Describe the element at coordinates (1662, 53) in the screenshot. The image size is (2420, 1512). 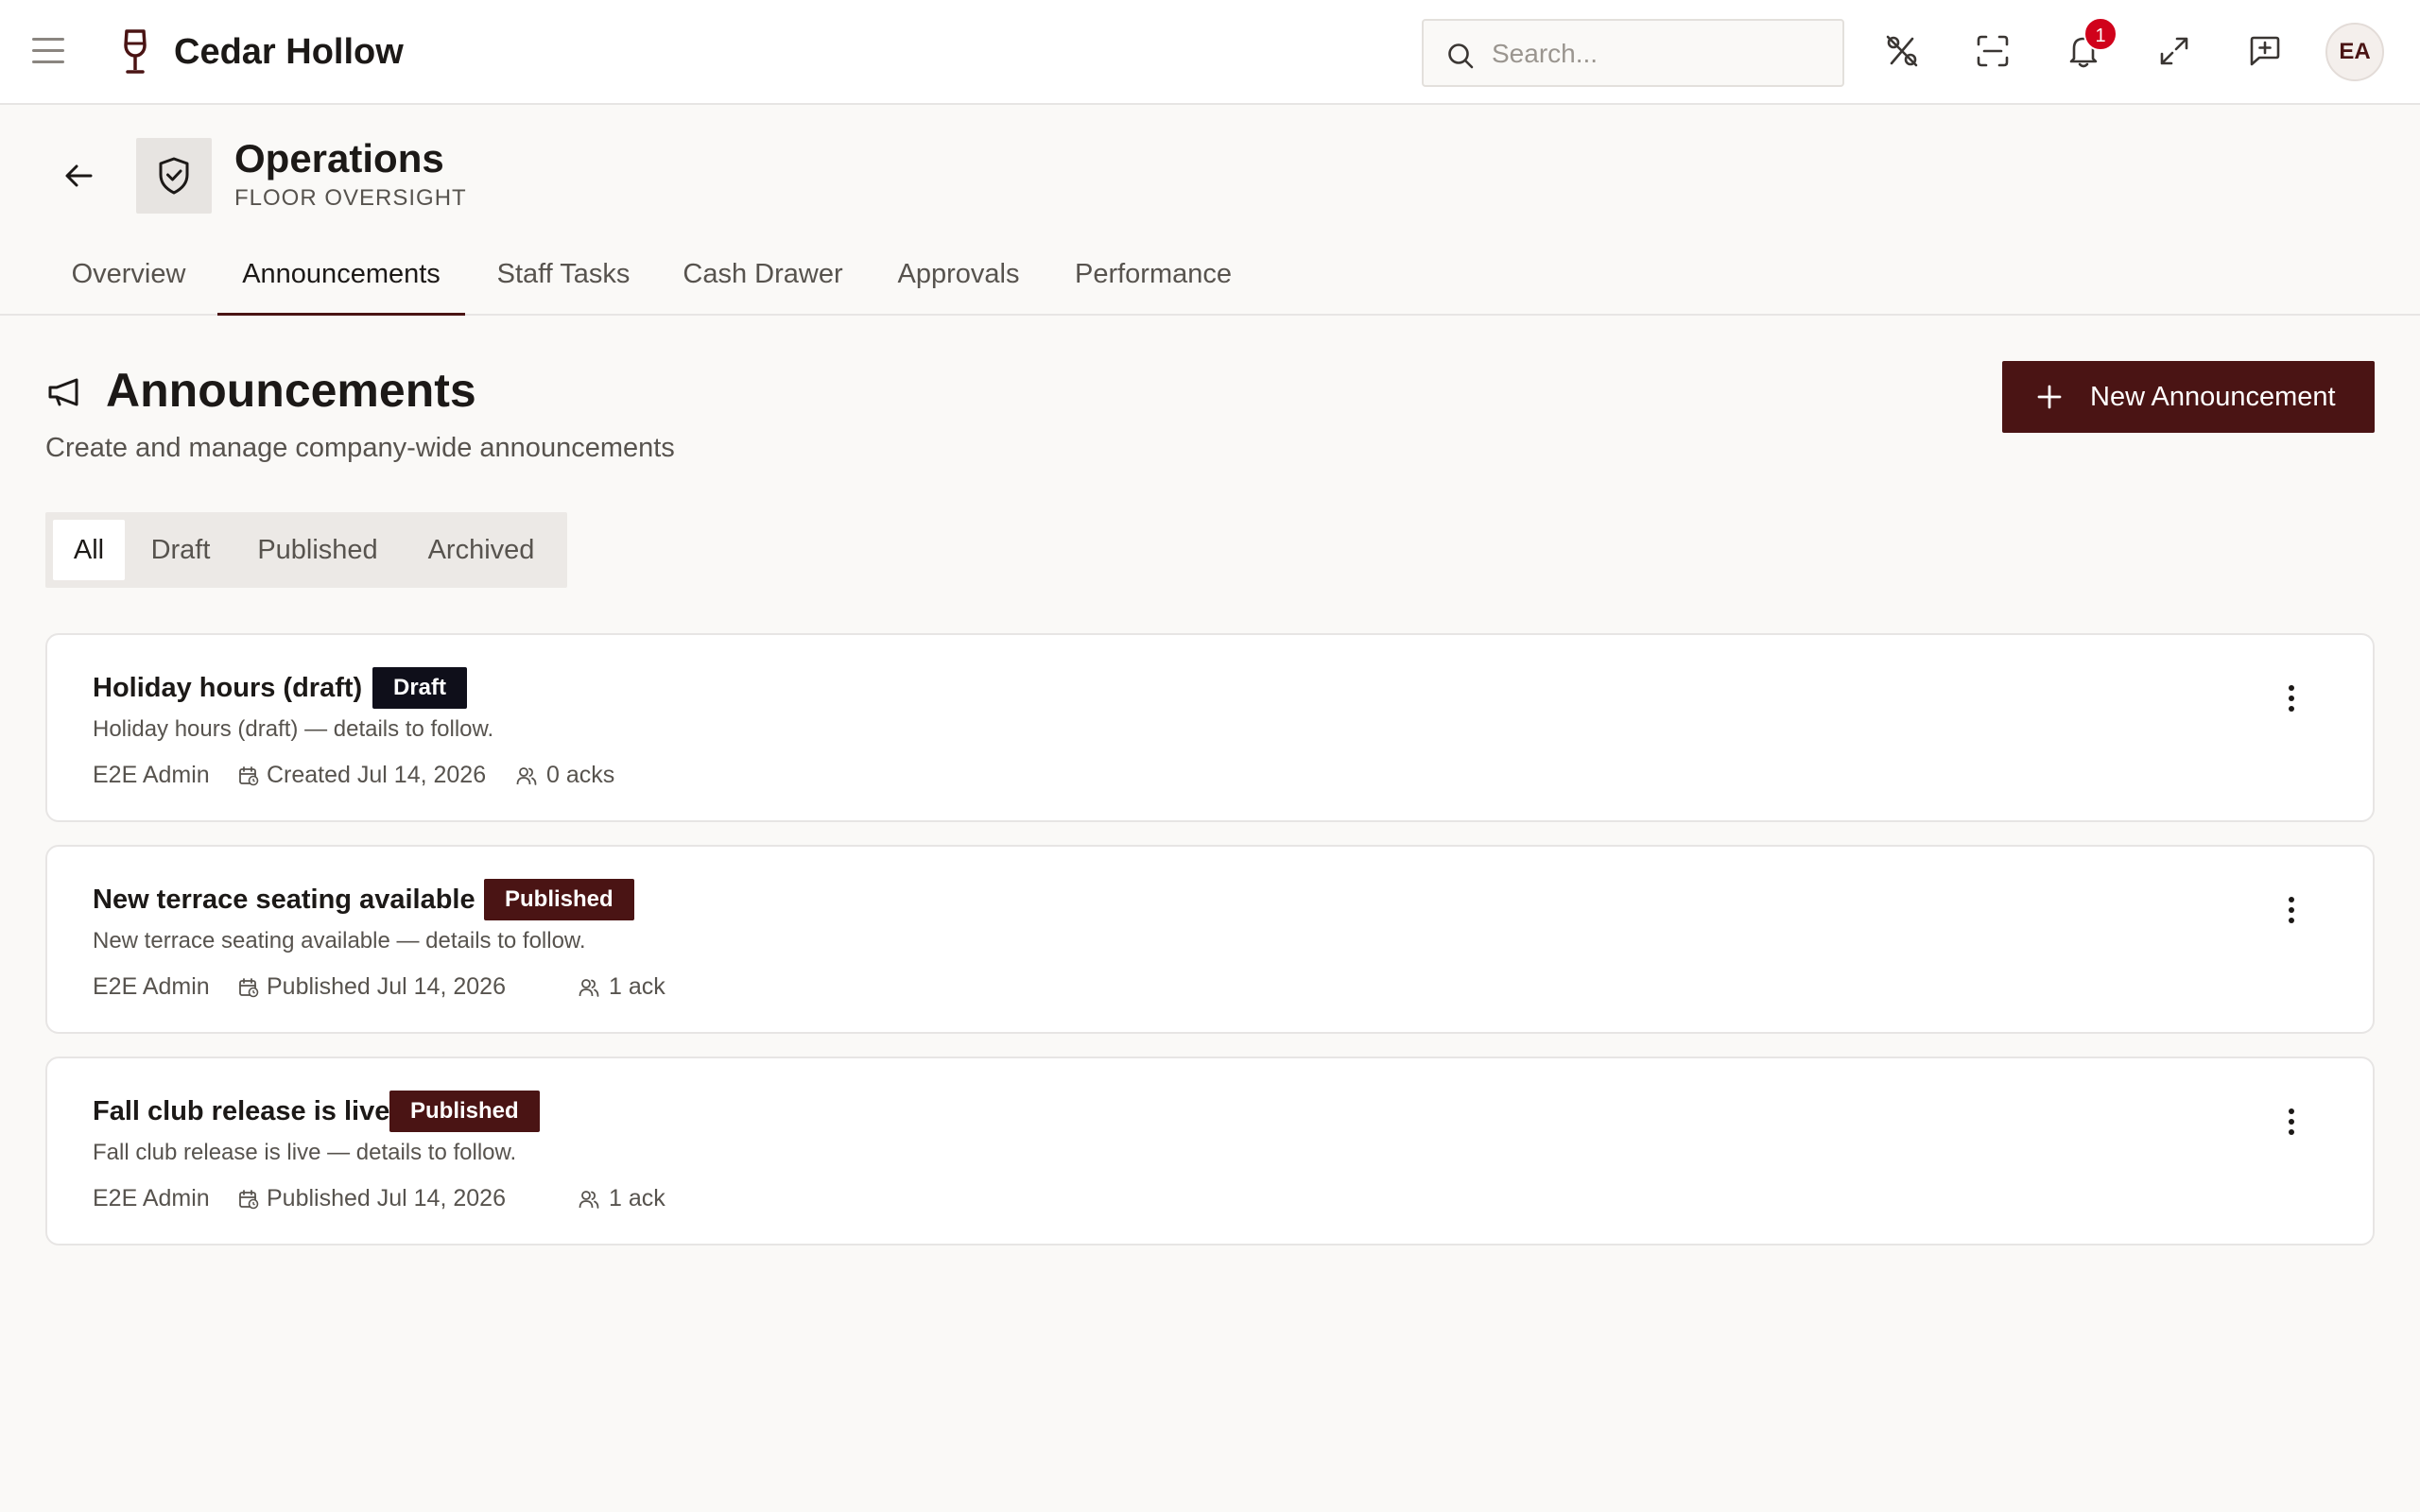
I see `search-input` at that location.